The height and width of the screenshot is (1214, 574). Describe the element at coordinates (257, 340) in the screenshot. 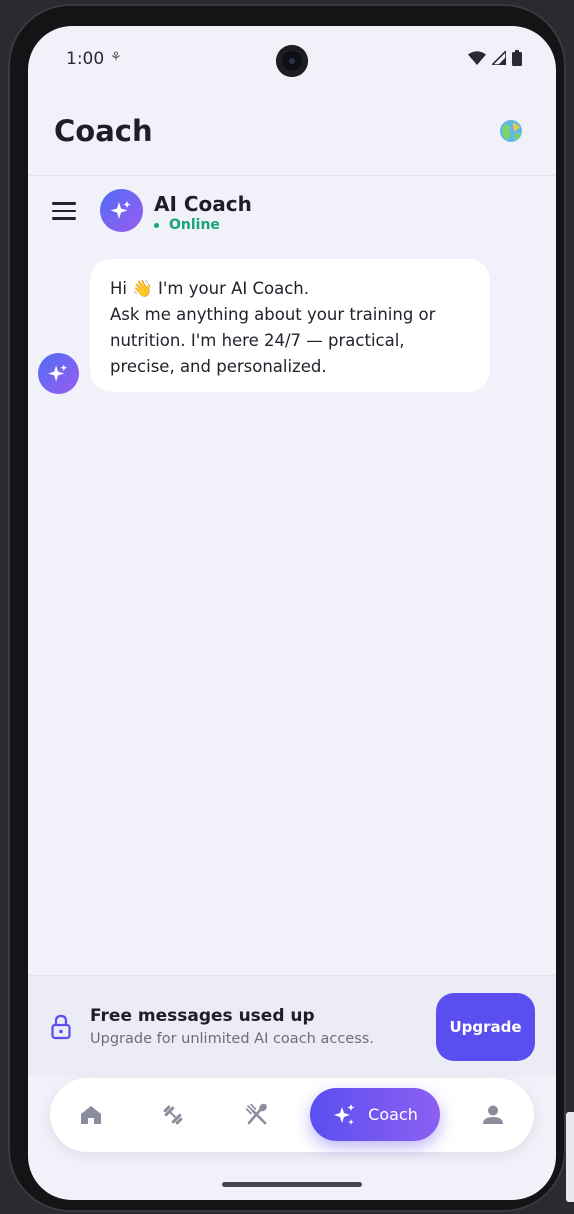

I see `message-line: nutrition. I'm here 24/7 — practical,` at that location.